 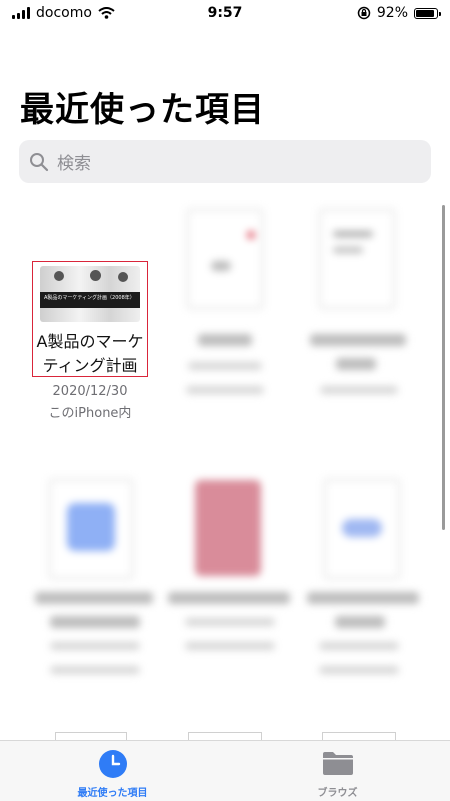 What do you see at coordinates (225, 161) in the screenshot?
I see `search-input: 検索` at bounding box center [225, 161].